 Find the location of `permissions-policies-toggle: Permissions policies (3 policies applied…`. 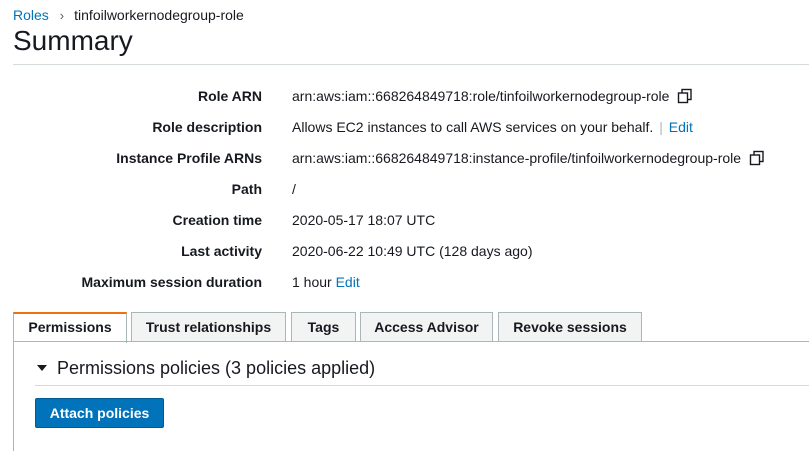

permissions-policies-toggle: Permissions policies (3 policies applied… is located at coordinates (205, 368).